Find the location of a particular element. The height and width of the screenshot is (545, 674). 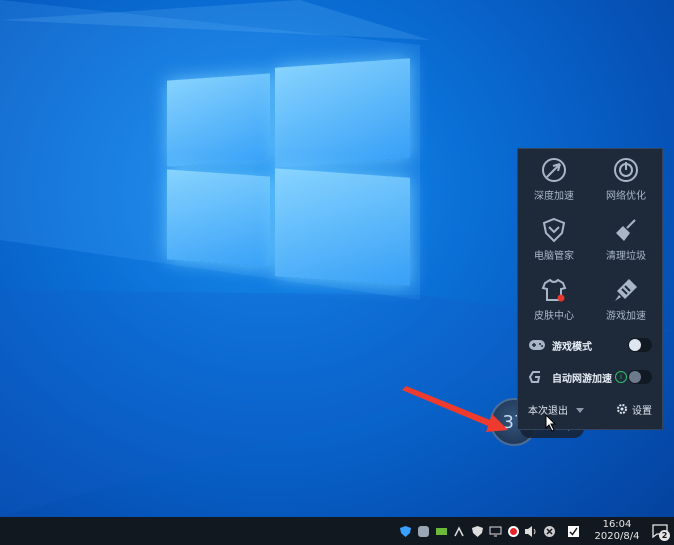

game-mode-row: 游戏模式 is located at coordinates (590, 345).